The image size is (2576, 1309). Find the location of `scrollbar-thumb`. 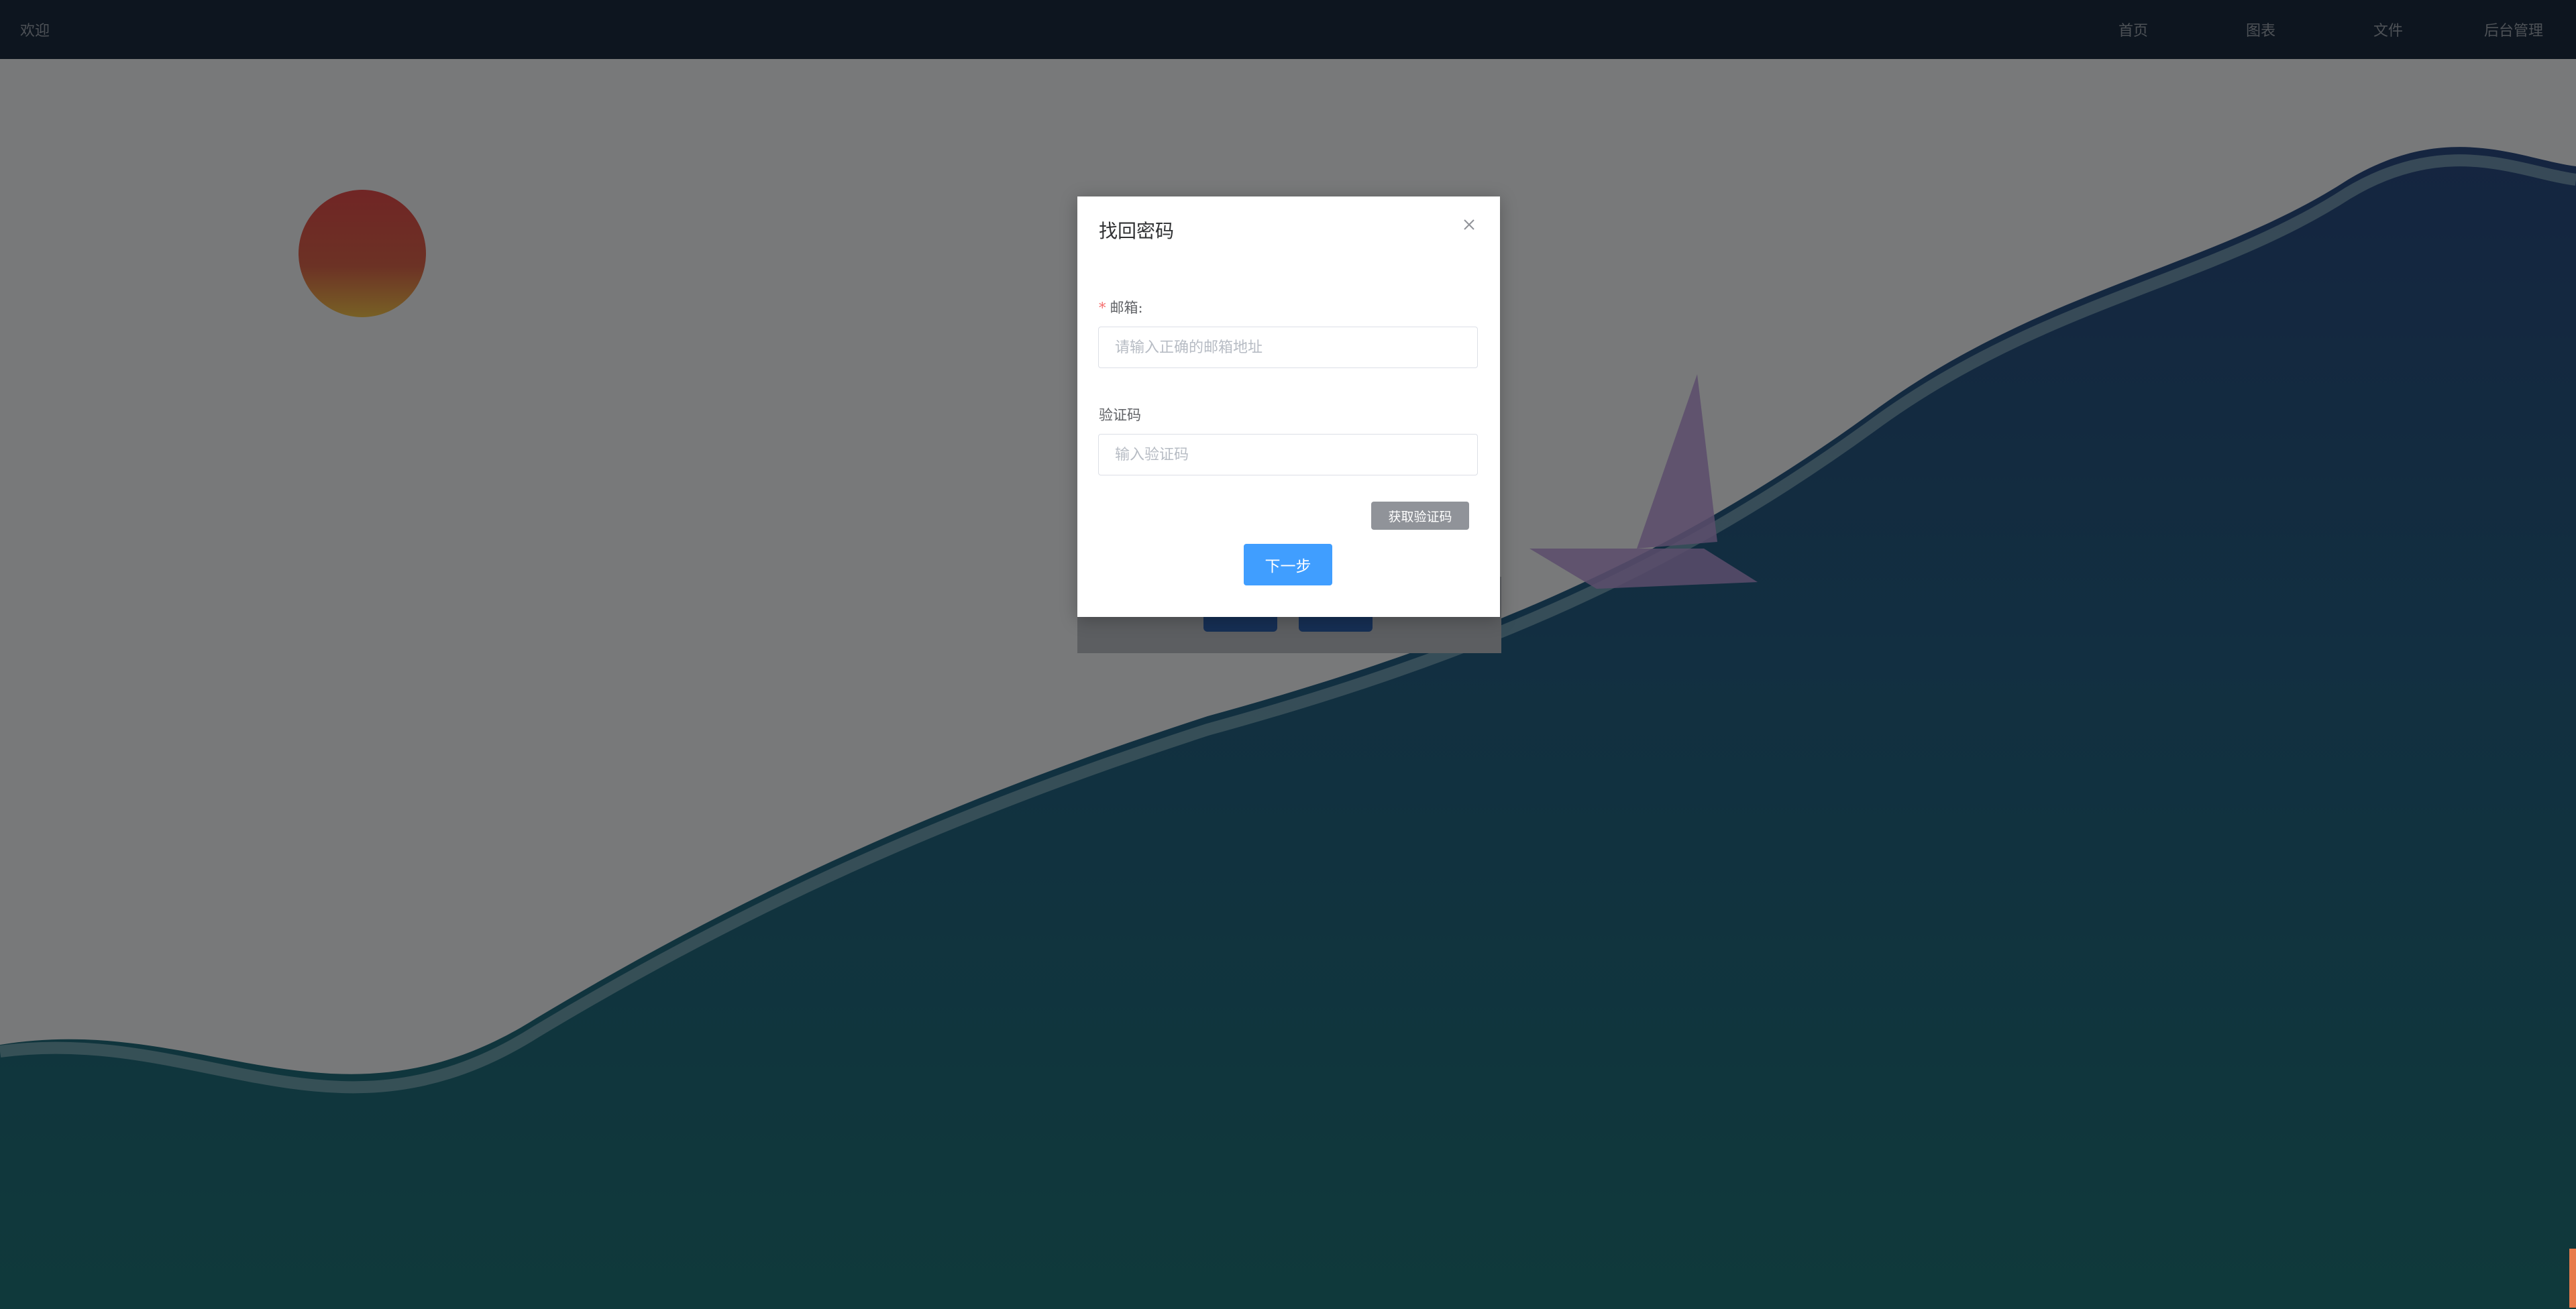

scrollbar-thumb is located at coordinates (2572, 1279).